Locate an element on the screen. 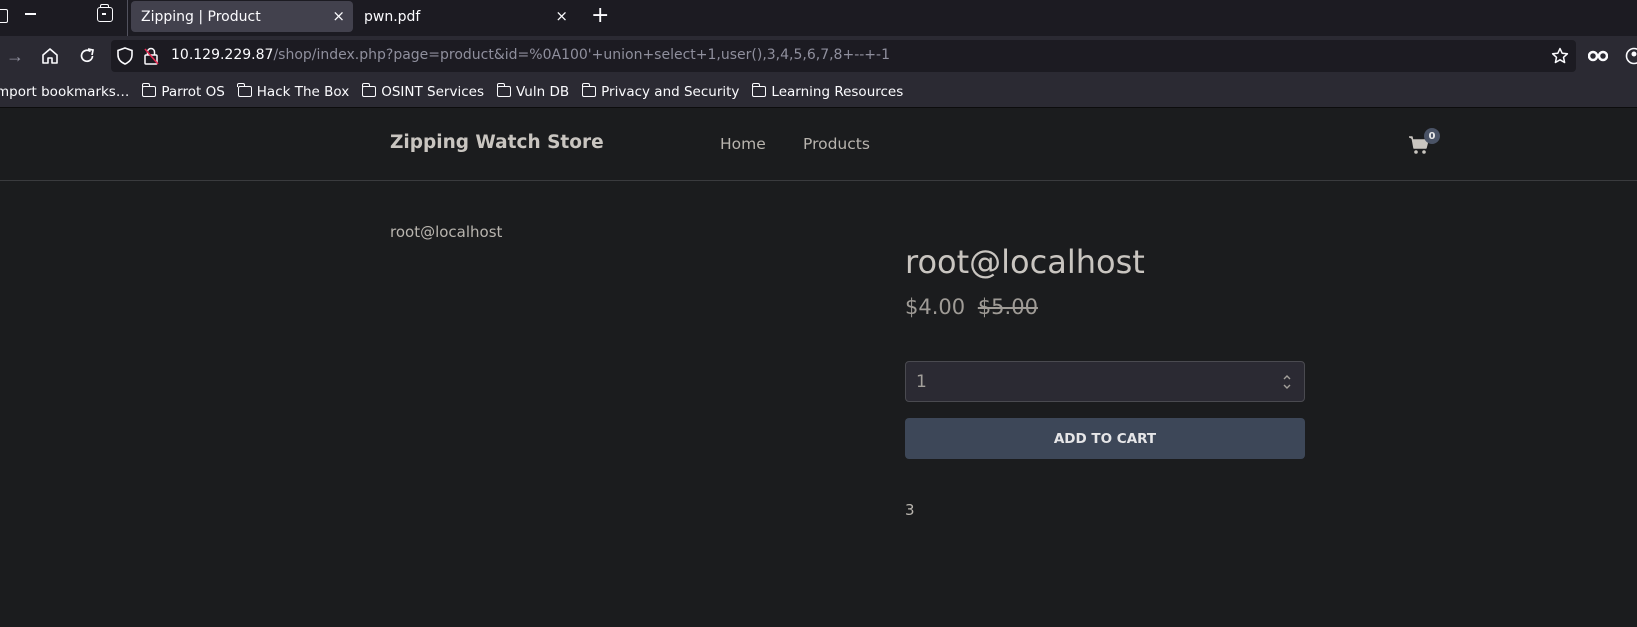  new-tab-icon: + is located at coordinates (600, 15).